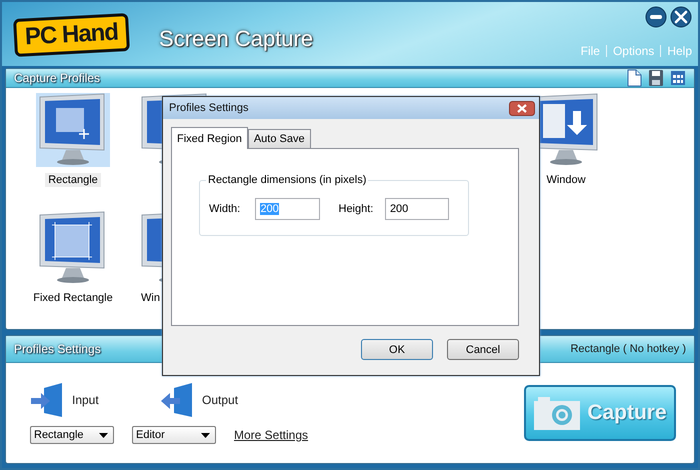 This screenshot has width=700, height=470. What do you see at coordinates (72, 435) in the screenshot?
I see `dropdown: Rectangle` at bounding box center [72, 435].